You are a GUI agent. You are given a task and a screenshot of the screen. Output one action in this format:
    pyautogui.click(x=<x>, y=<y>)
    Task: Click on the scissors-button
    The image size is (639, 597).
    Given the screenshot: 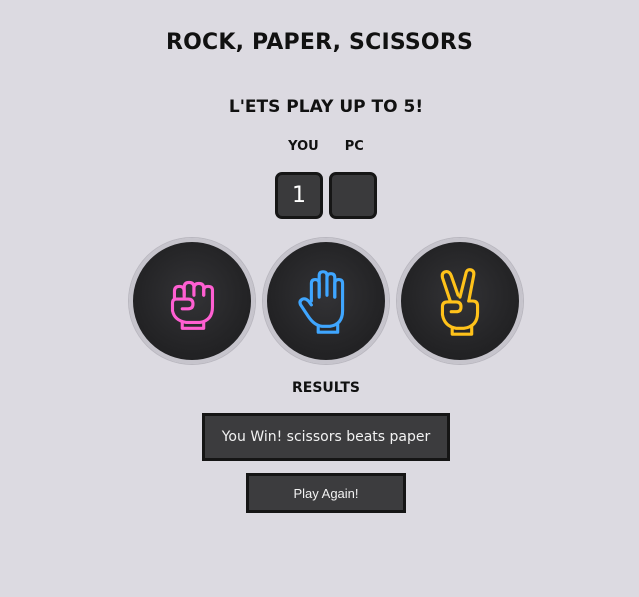 What is the action you would take?
    pyautogui.click(x=460, y=301)
    